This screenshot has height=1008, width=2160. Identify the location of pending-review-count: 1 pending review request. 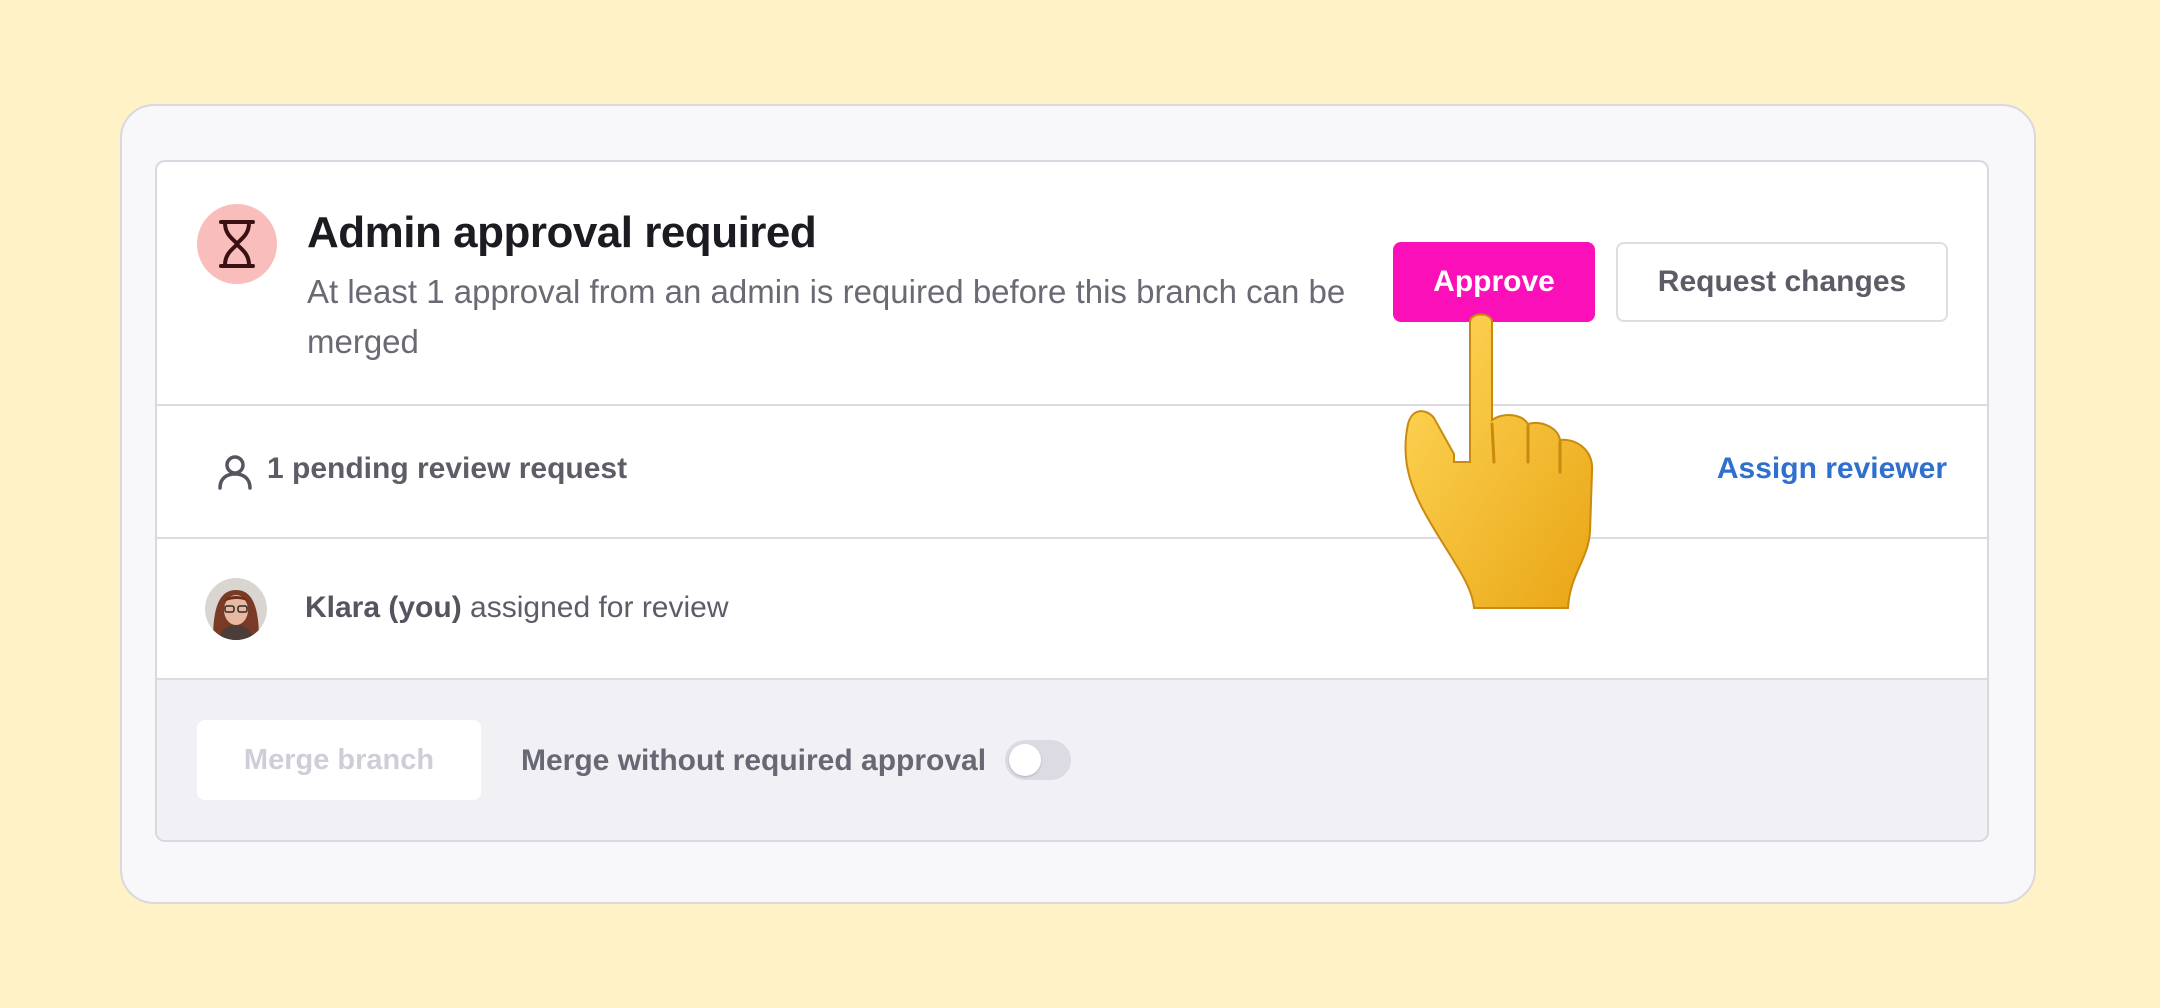
(447, 468).